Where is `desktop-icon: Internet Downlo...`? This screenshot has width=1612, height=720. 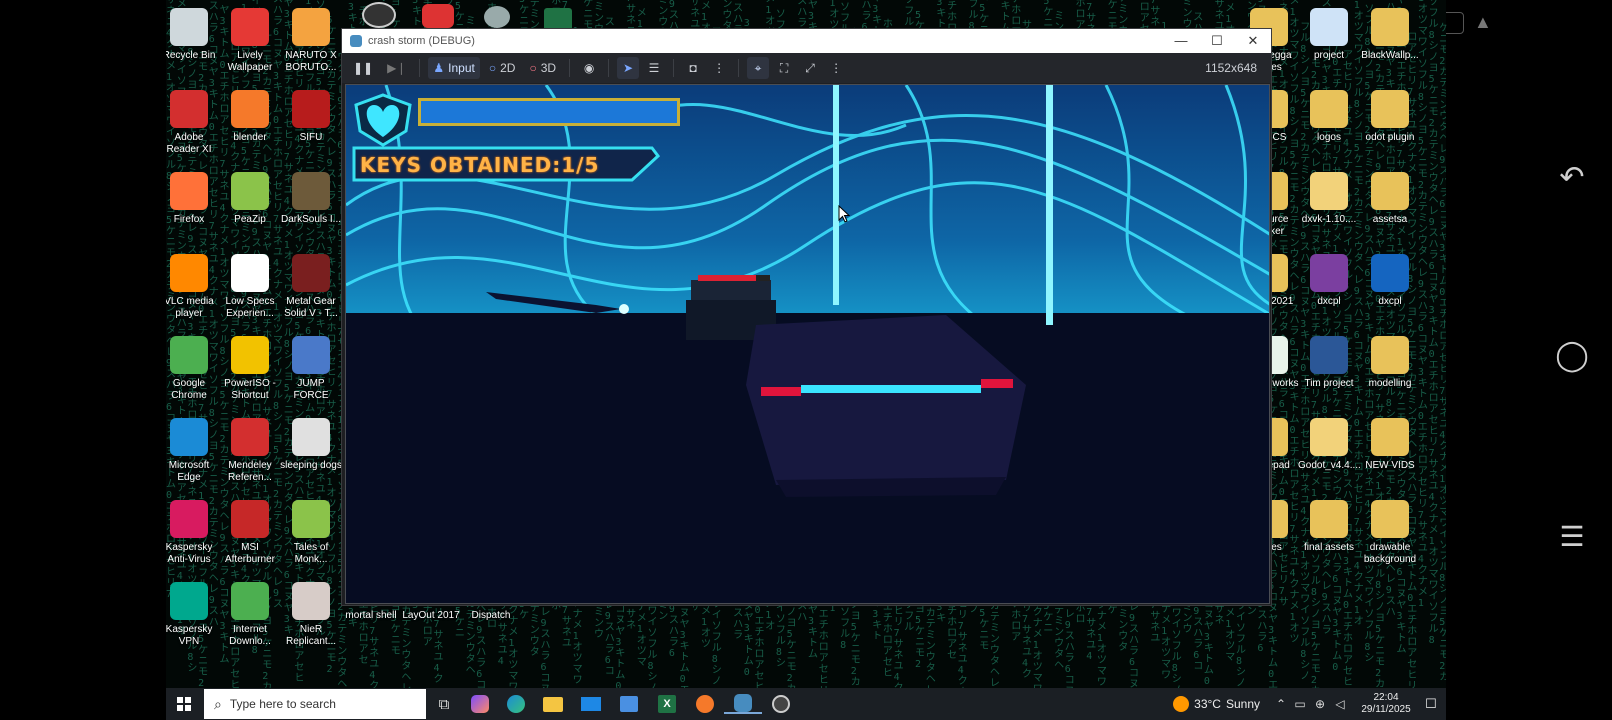
desktop-icon: Internet Downlo... is located at coordinates (250, 615).